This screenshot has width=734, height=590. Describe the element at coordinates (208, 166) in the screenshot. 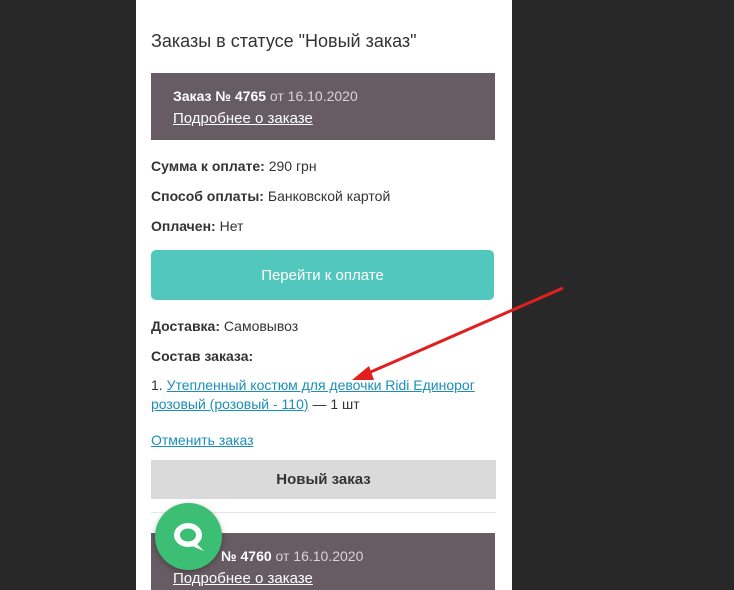

I see `sum-label: Сумма к оплате:` at that location.